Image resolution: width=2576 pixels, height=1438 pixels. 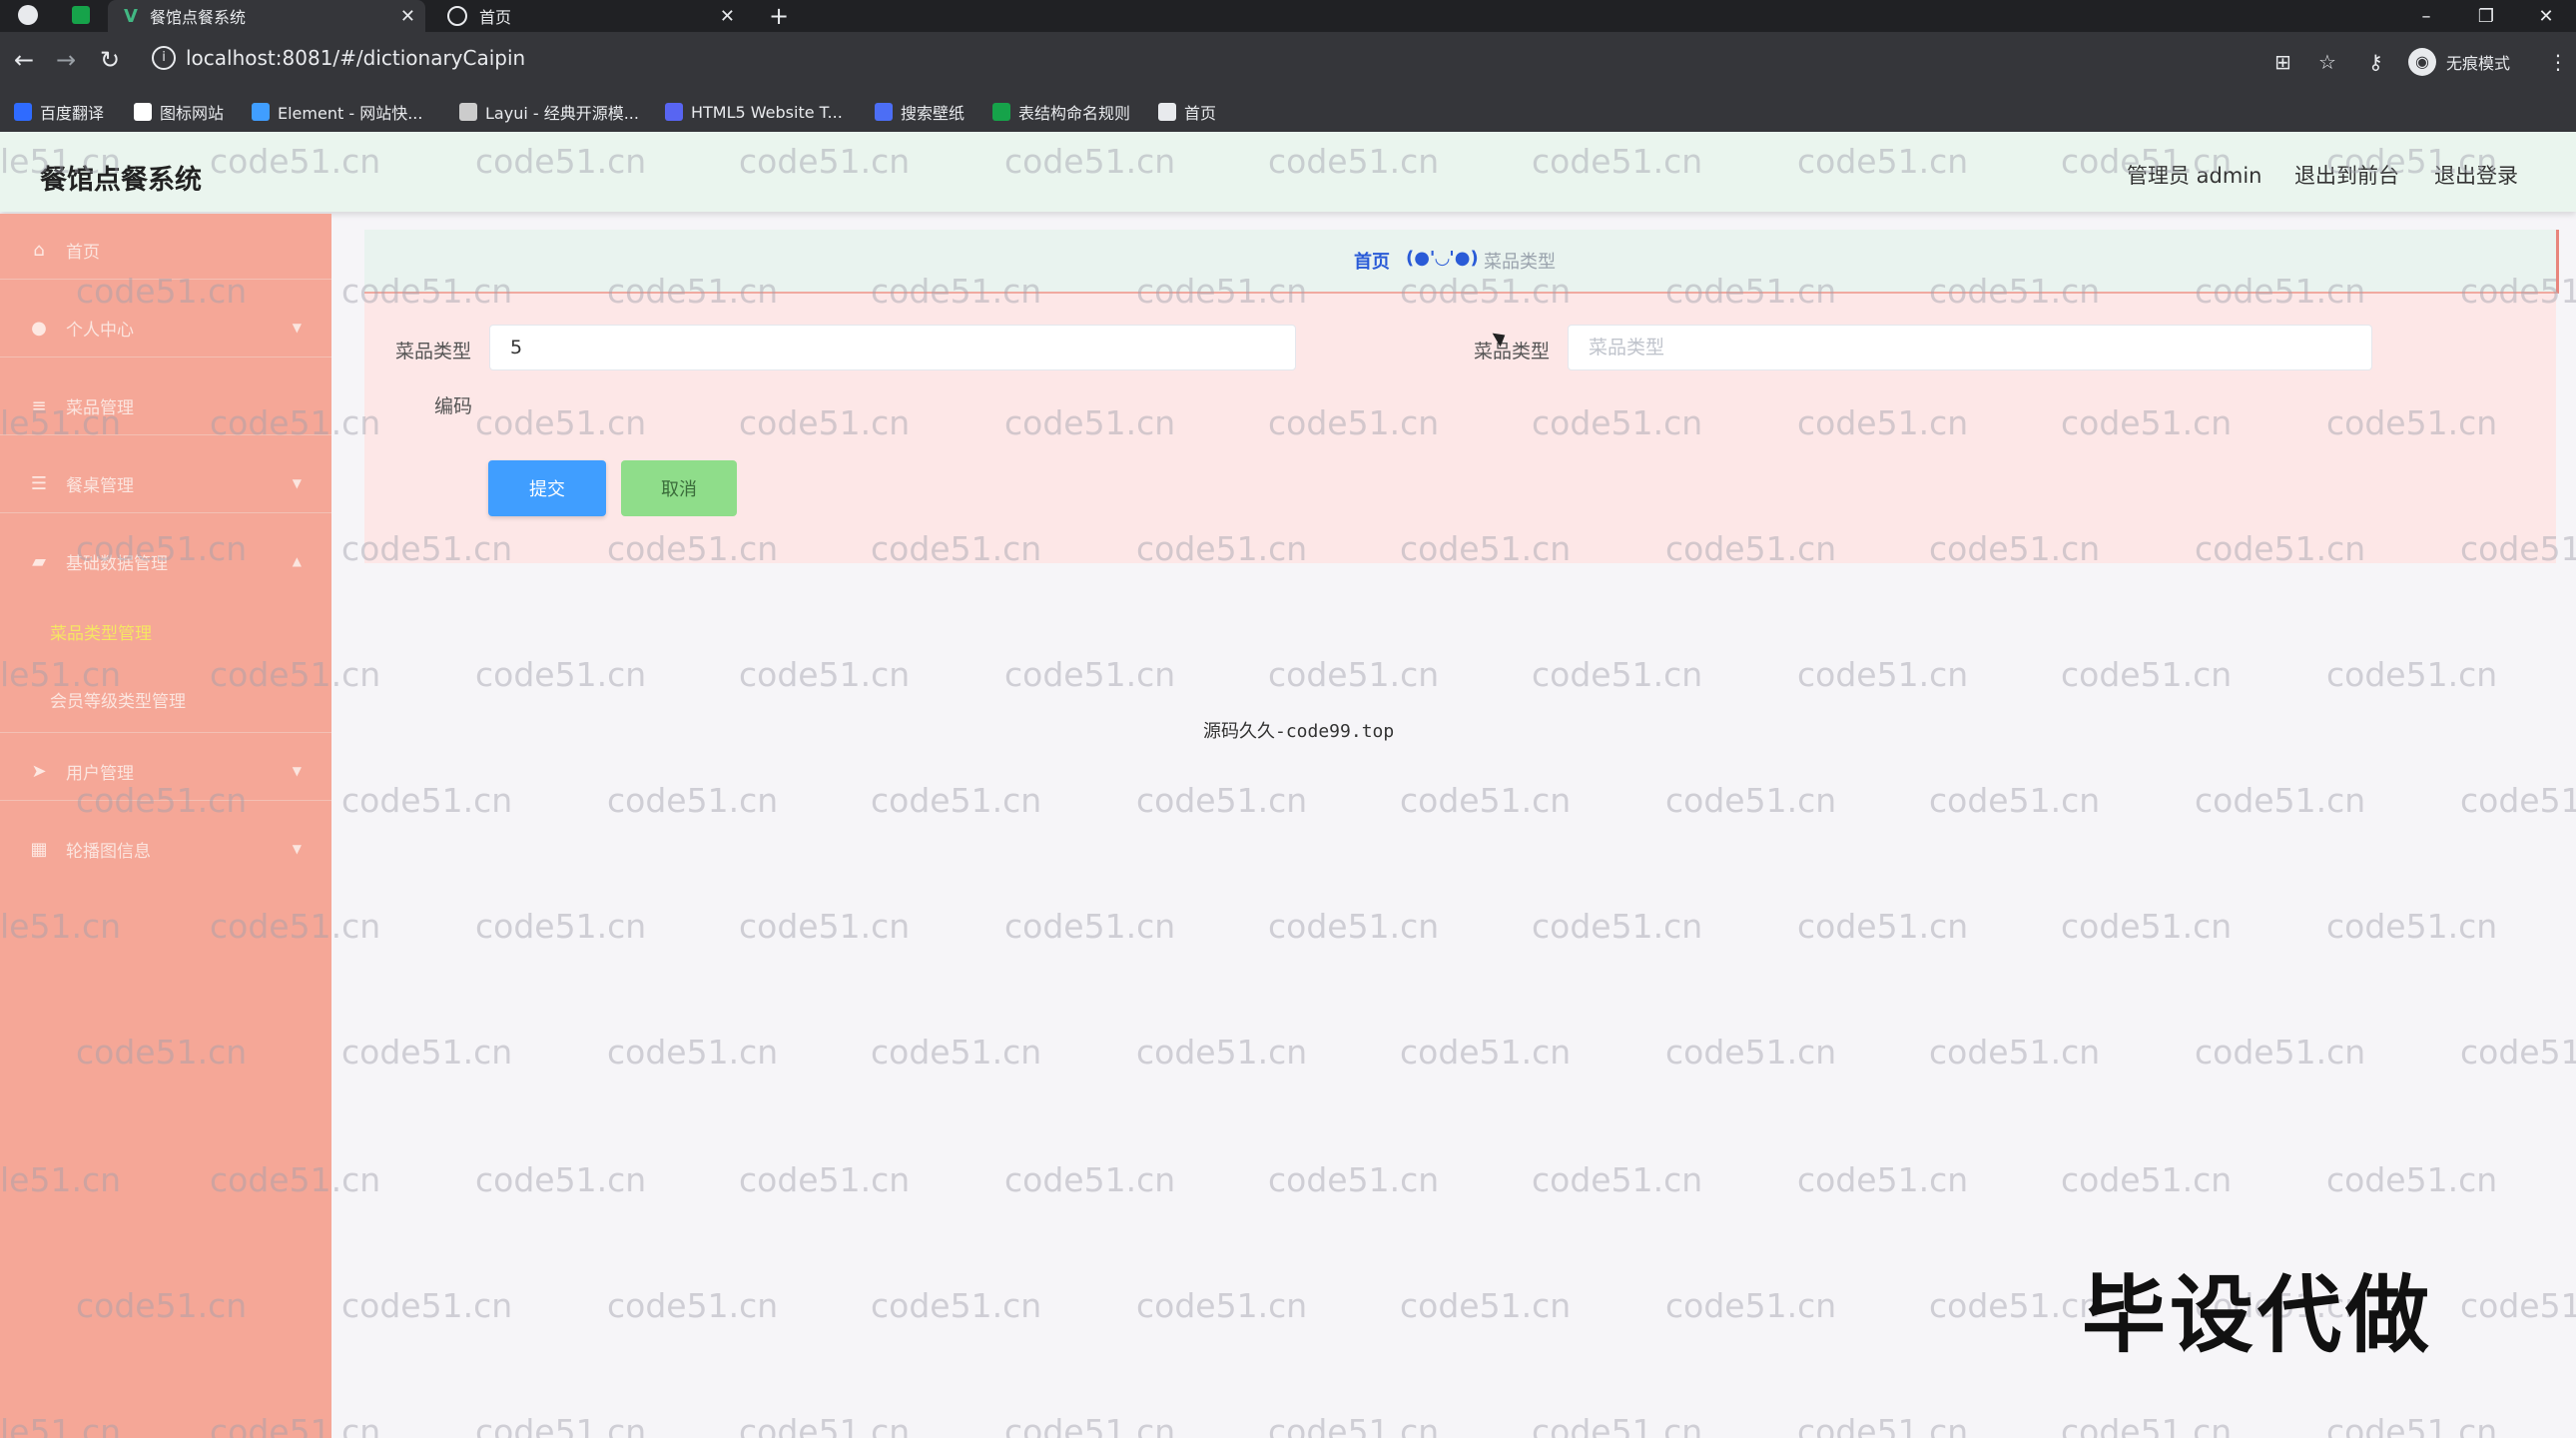 What do you see at coordinates (2558, 62) in the screenshot?
I see `more-menu-icon: ⋮` at bounding box center [2558, 62].